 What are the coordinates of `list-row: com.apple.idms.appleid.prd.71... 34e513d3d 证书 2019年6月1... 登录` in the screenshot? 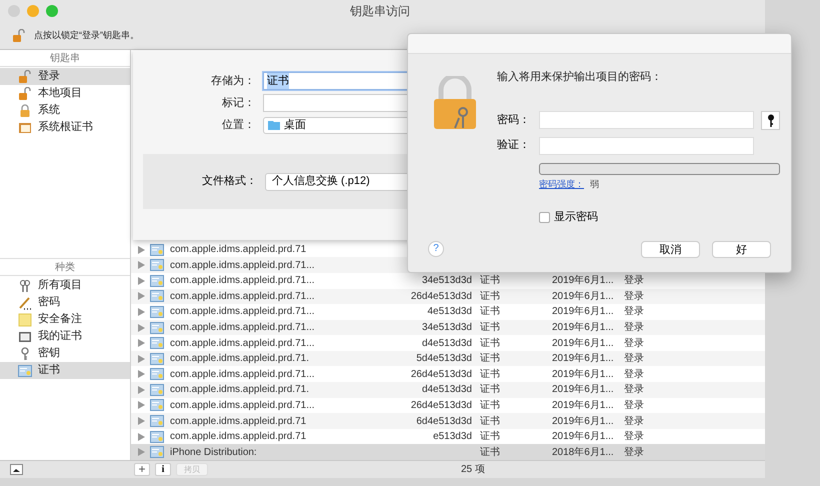 It's located at (448, 328).